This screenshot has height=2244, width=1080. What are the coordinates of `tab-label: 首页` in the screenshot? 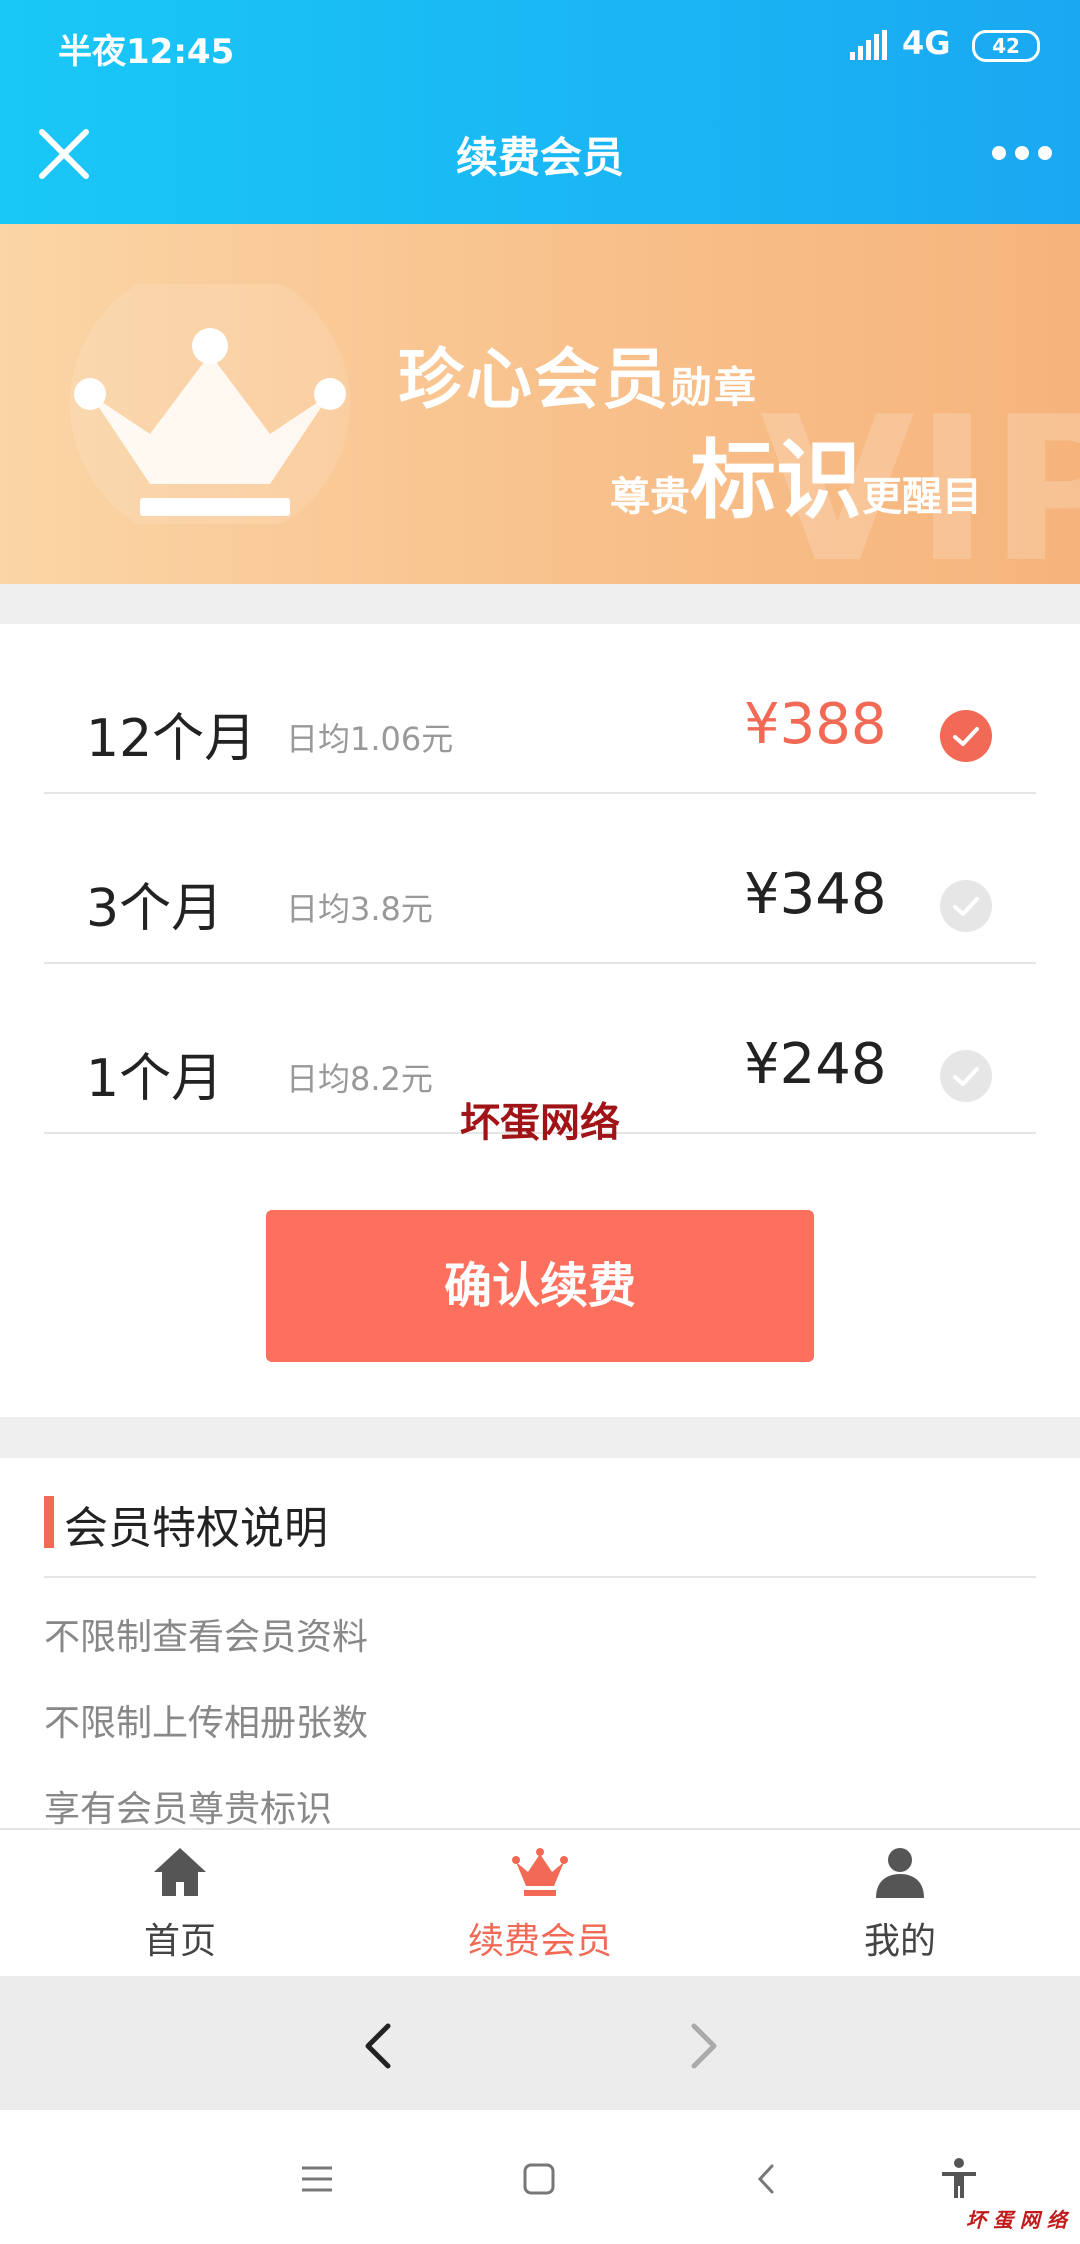 It's located at (179, 1941).